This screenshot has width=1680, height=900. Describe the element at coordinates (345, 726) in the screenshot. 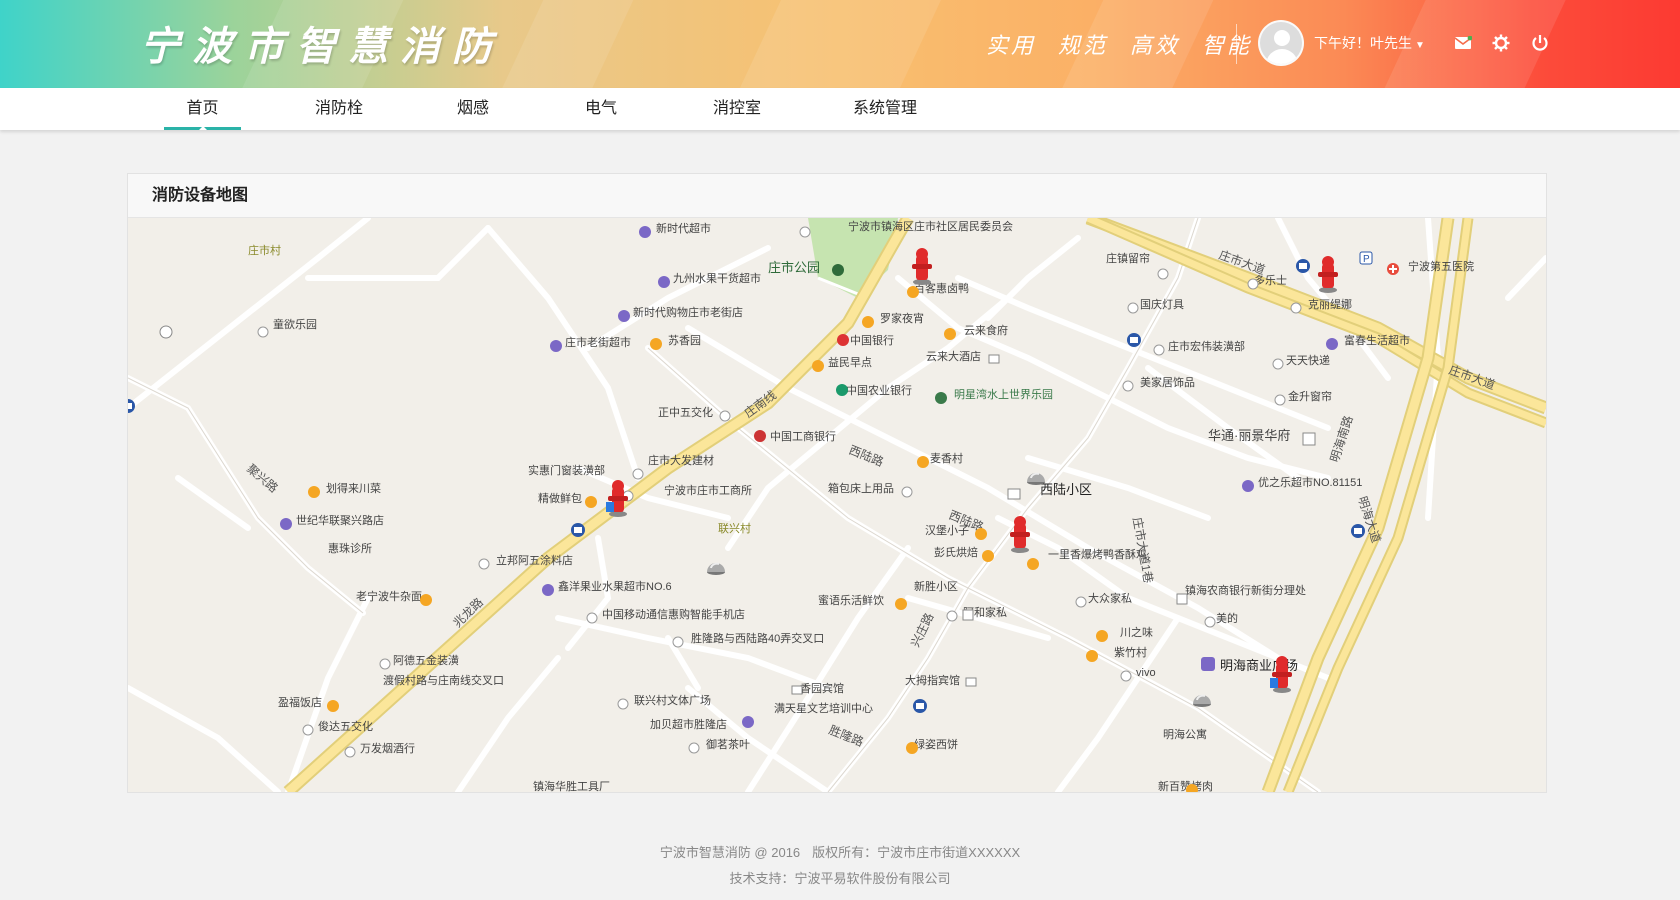

I see `poi-label: 俊达五交化` at that location.